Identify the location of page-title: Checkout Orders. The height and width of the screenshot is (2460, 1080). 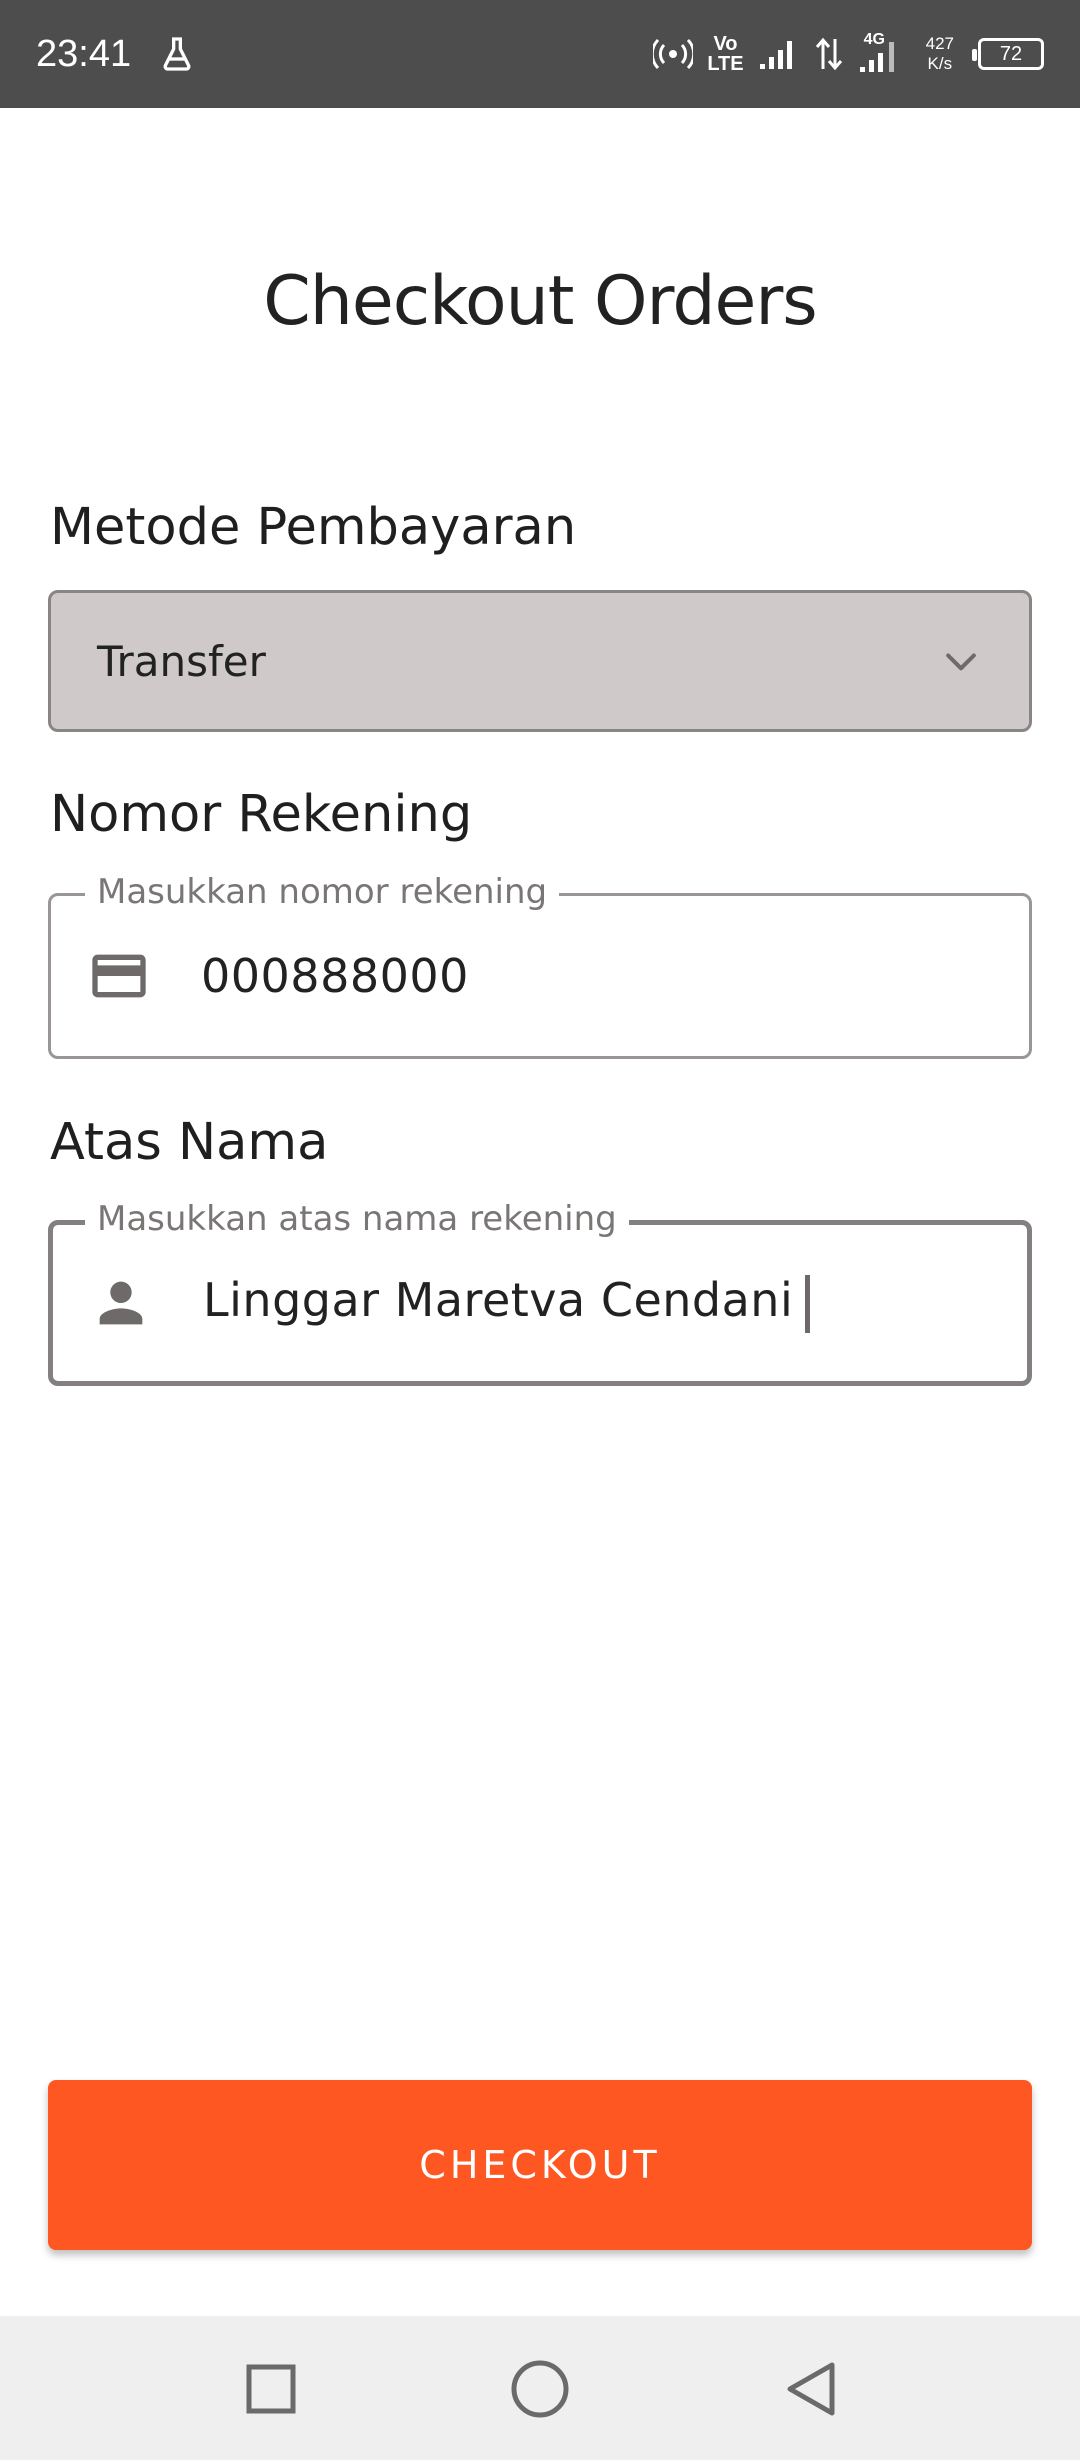
(540, 301).